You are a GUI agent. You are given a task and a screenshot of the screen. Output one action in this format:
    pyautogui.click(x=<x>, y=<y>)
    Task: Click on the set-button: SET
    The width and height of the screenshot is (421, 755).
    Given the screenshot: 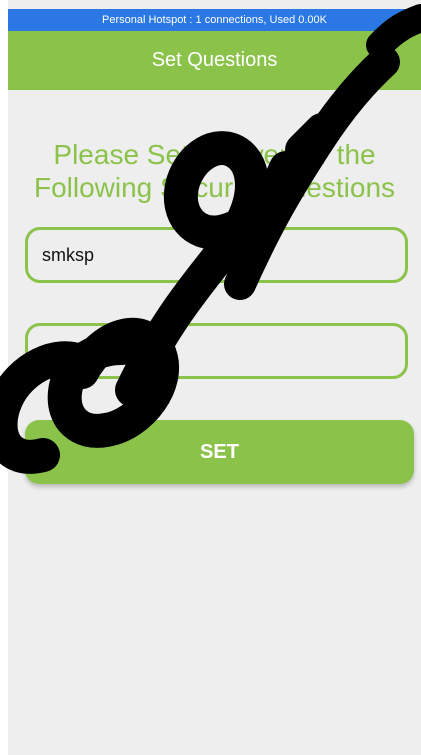 What is the action you would take?
    pyautogui.click(x=219, y=452)
    